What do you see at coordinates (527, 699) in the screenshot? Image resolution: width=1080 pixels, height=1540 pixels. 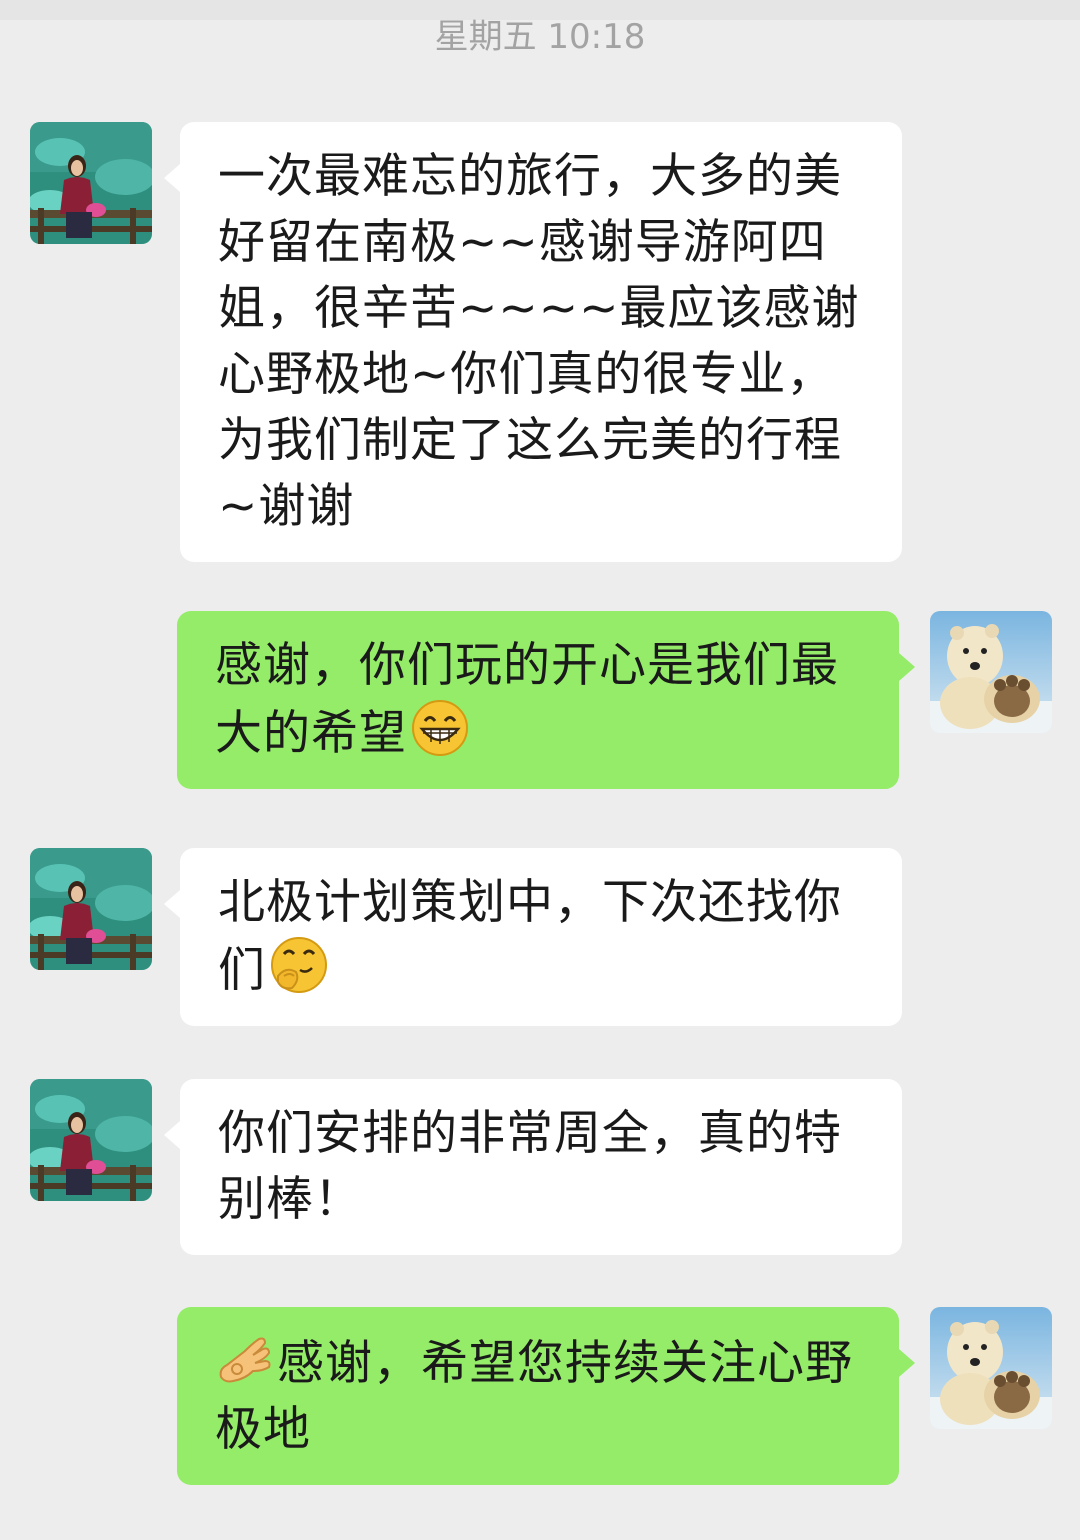 I see `message-text: 感谢，你们玩的开心是我们最大的希望` at bounding box center [527, 699].